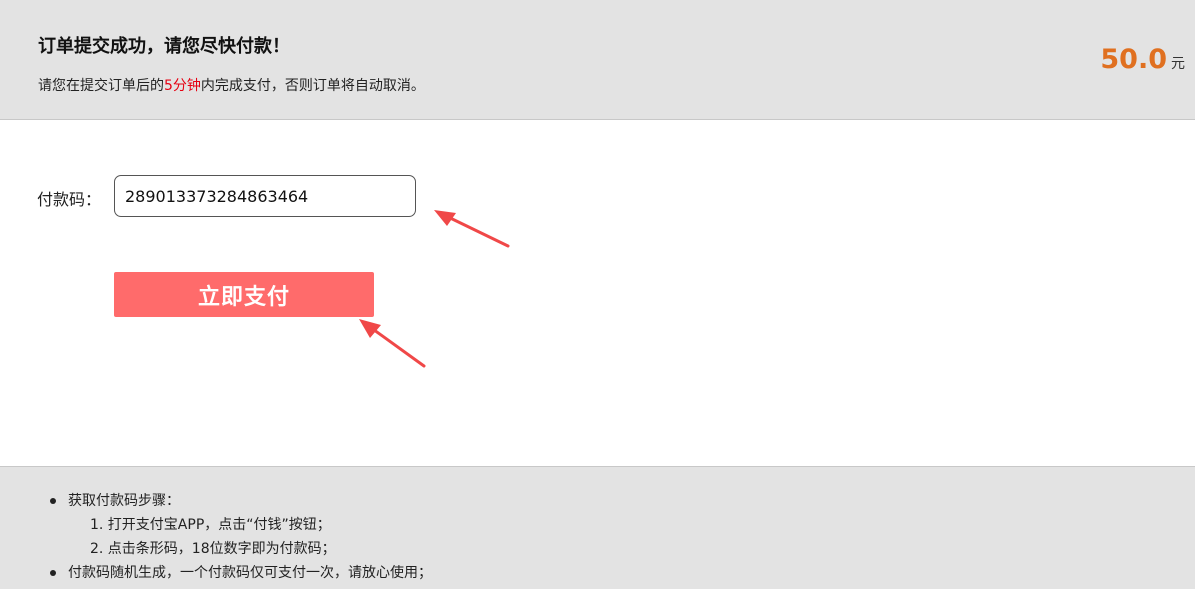  What do you see at coordinates (164, 46) in the screenshot?
I see `page-title: 订单提交成功，请您尽快付款！` at bounding box center [164, 46].